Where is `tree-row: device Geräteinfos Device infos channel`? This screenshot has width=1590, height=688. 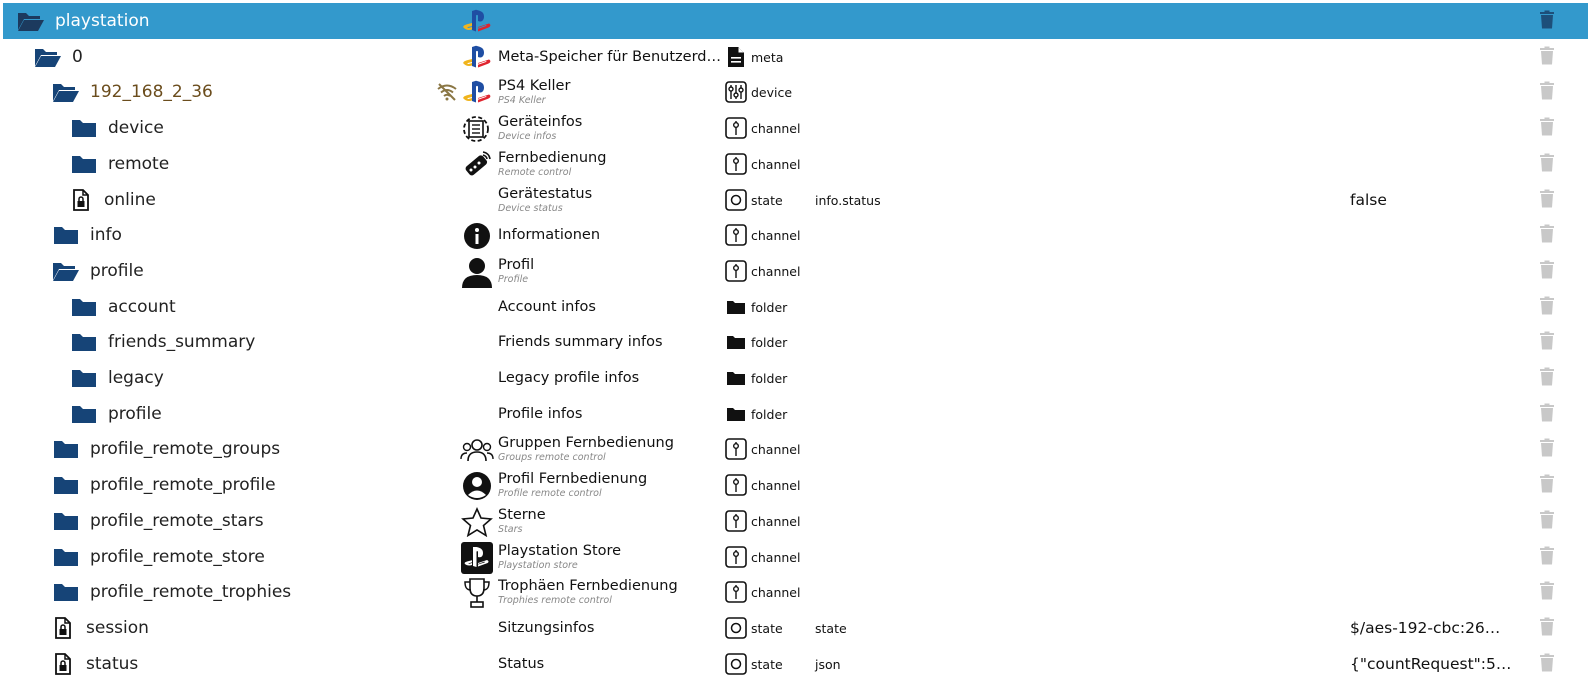
tree-row: device Geräteinfos Device infos channel is located at coordinates (795, 128).